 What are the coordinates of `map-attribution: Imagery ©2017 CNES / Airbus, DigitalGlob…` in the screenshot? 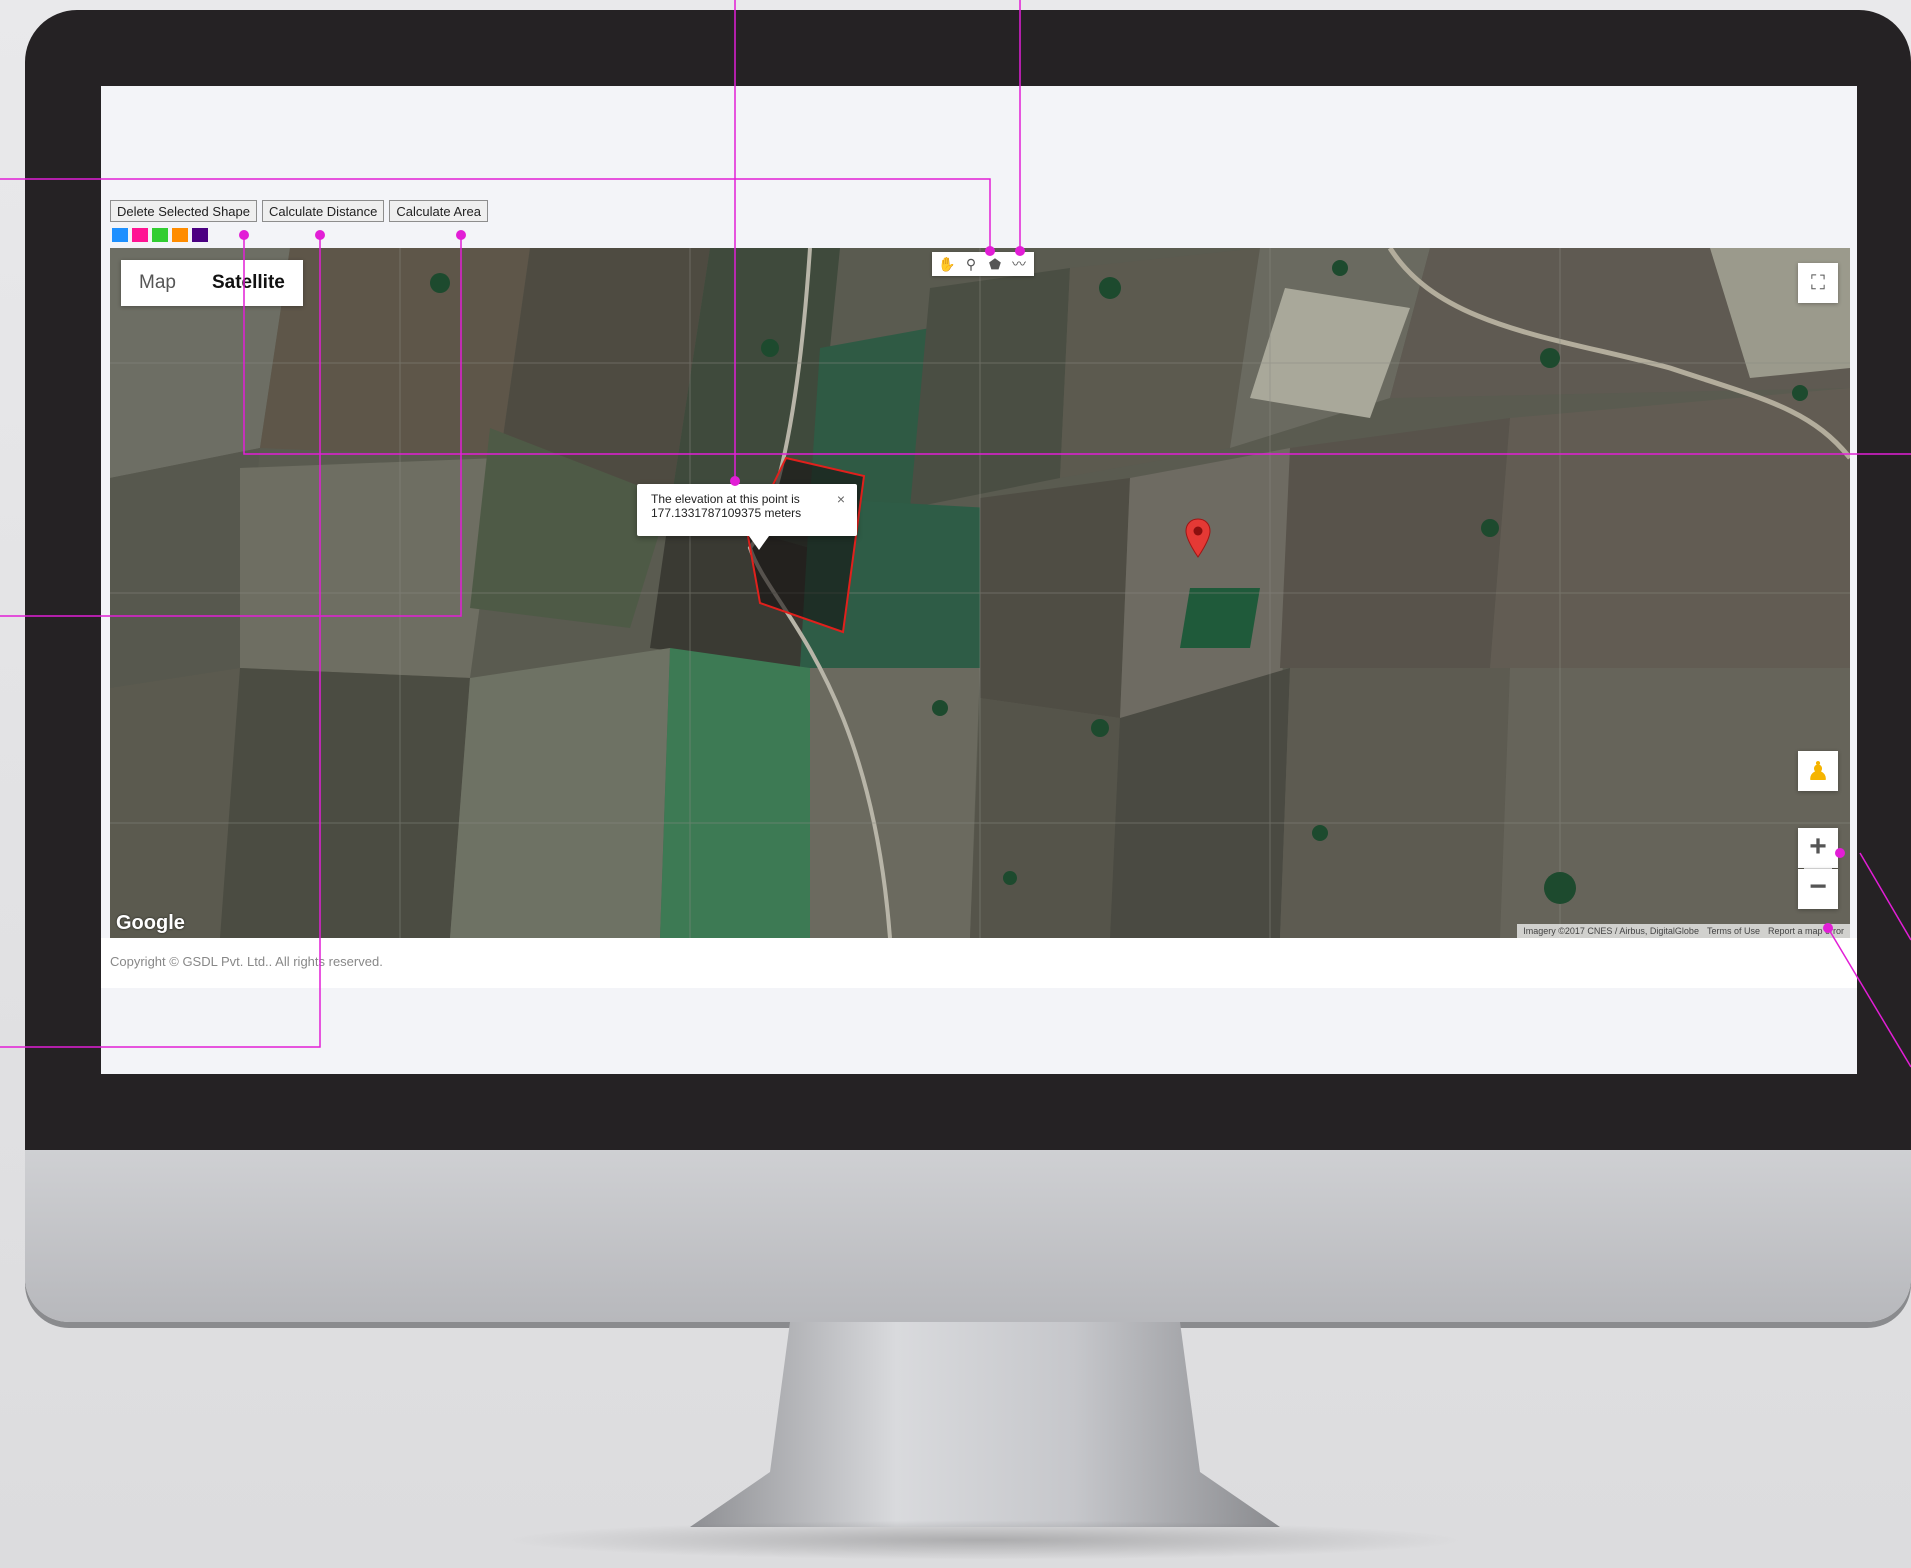 It's located at (1683, 931).